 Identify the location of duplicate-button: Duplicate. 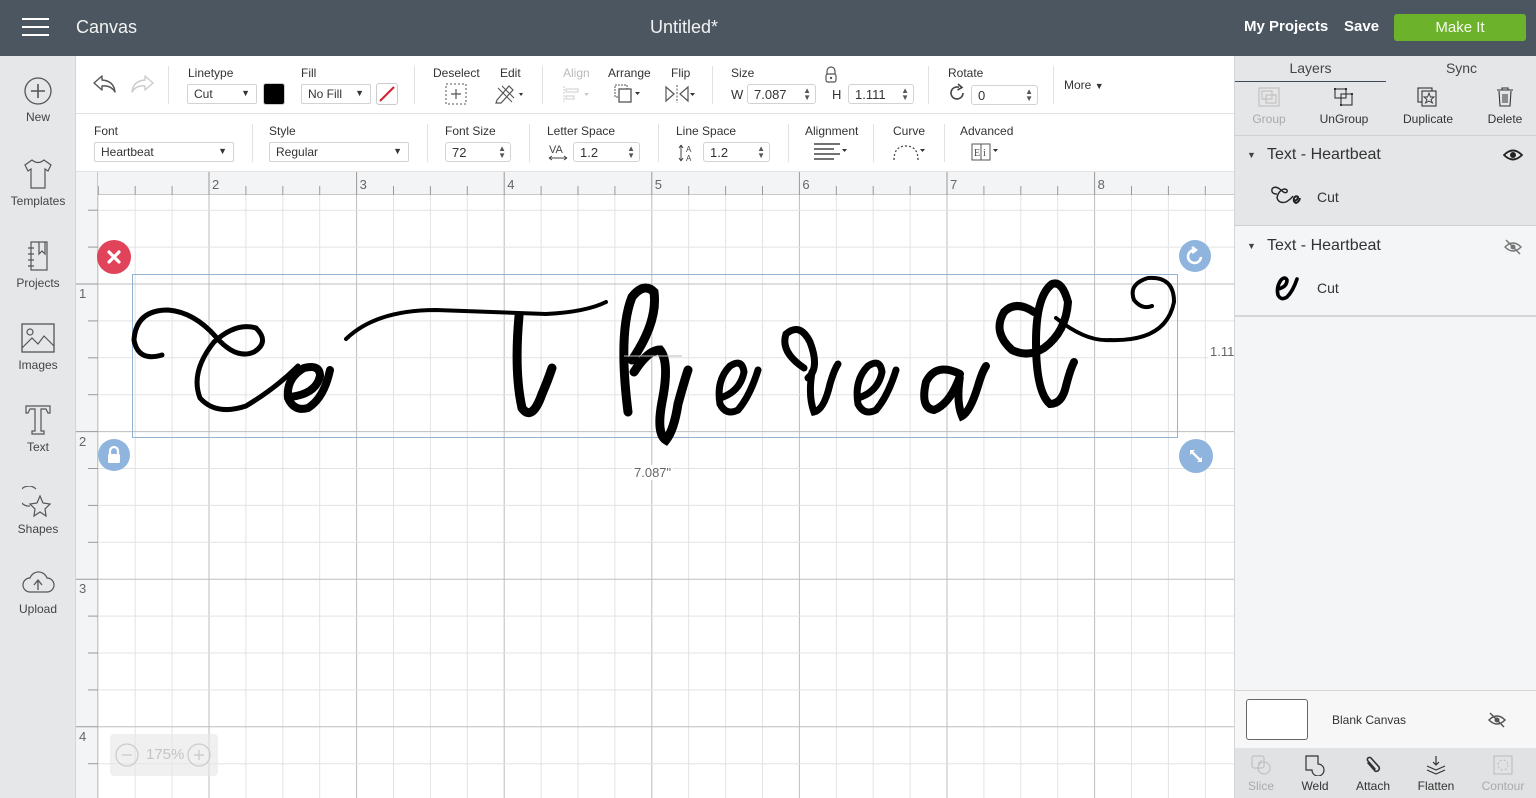
(1428, 106).